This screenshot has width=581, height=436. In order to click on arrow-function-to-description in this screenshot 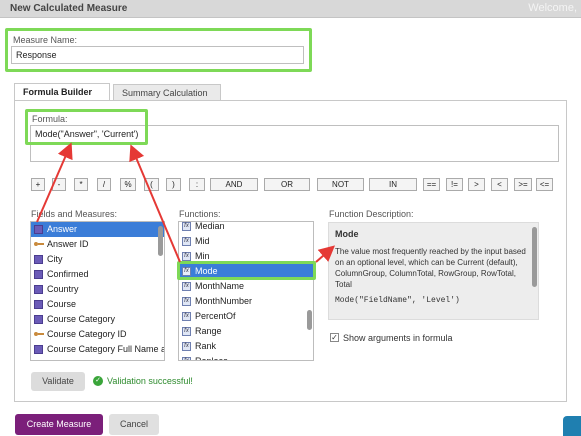, I will do `click(325, 254)`.